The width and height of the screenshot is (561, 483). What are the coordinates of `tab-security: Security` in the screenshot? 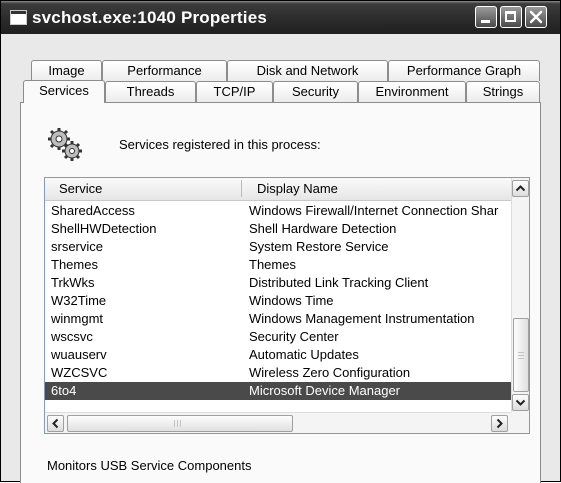 It's located at (315, 91).